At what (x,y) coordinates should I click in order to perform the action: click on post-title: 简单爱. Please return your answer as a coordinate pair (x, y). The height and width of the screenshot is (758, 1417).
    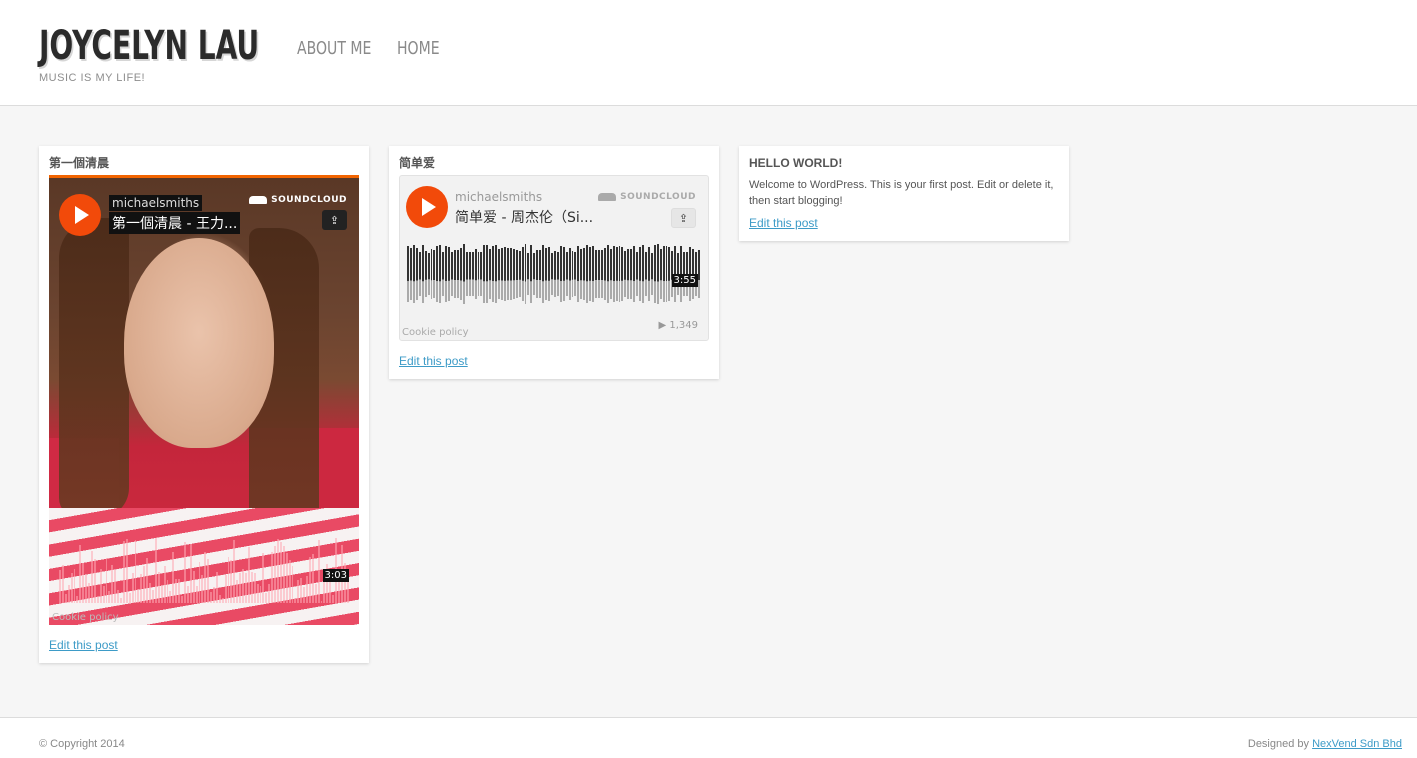
    Looking at the image, I should click on (554, 163).